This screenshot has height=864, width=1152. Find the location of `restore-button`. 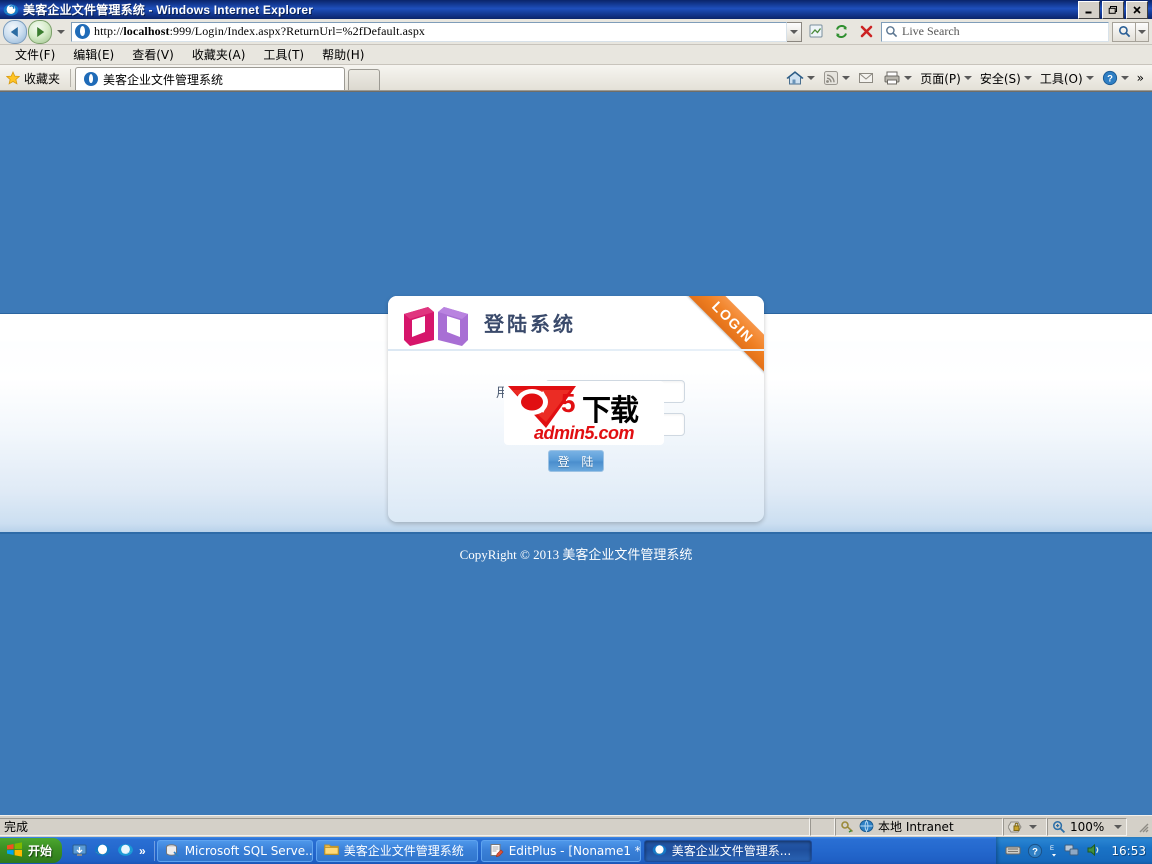

restore-button is located at coordinates (1113, 9).